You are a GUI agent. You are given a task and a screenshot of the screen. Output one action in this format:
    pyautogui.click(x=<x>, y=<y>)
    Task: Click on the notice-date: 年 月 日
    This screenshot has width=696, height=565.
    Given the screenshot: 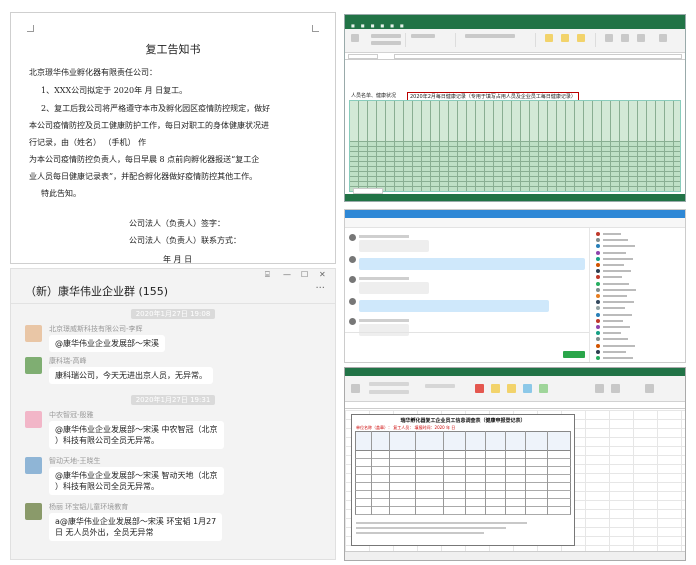 What is the action you would take?
    pyautogui.click(x=178, y=259)
    